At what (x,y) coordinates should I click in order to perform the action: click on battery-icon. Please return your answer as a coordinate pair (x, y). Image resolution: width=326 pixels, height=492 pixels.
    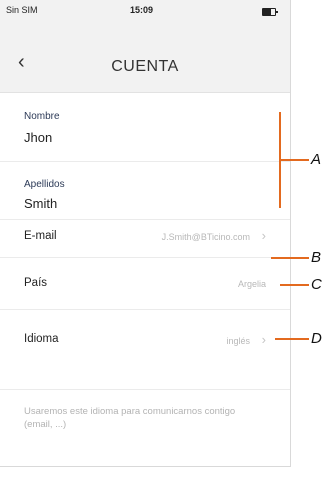
    Looking at the image, I should click on (270, 12).